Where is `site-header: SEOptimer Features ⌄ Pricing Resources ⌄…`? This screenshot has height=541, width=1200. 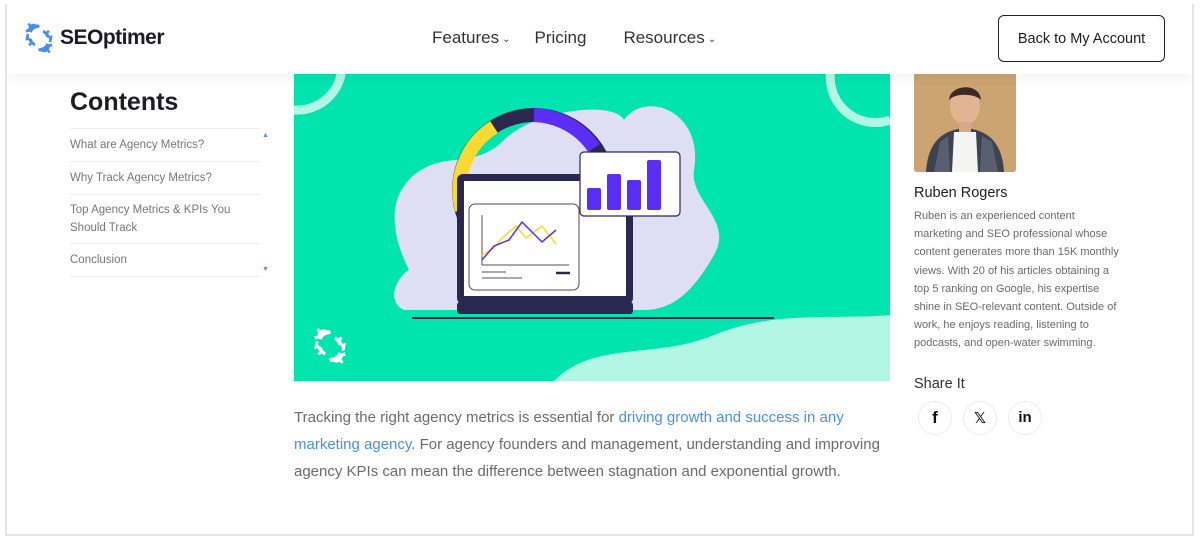 site-header: SEOptimer Features ⌄ Pricing Resources ⌄… is located at coordinates (599, 39).